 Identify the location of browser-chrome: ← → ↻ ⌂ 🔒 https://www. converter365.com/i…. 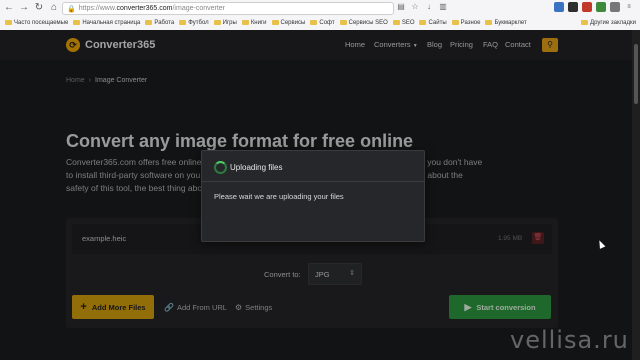
(320, 15).